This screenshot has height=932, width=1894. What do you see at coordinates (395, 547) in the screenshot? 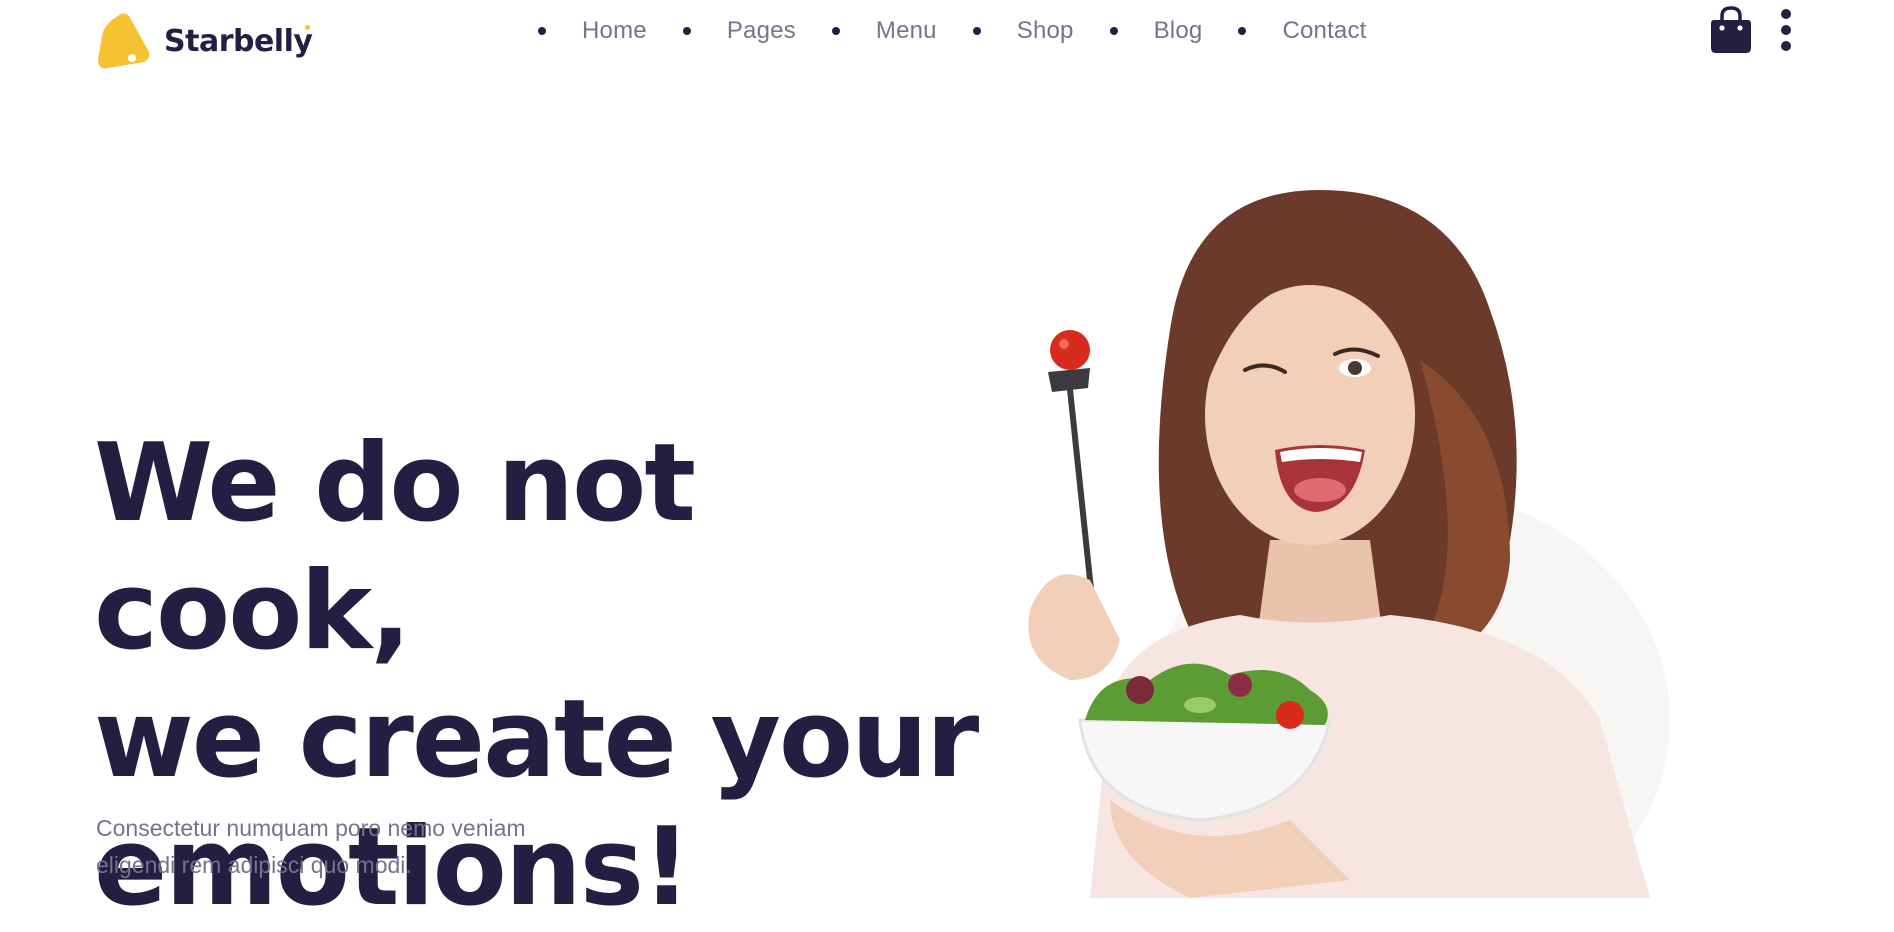
I see `hero-title-line: We do not cook,` at bounding box center [395, 547].